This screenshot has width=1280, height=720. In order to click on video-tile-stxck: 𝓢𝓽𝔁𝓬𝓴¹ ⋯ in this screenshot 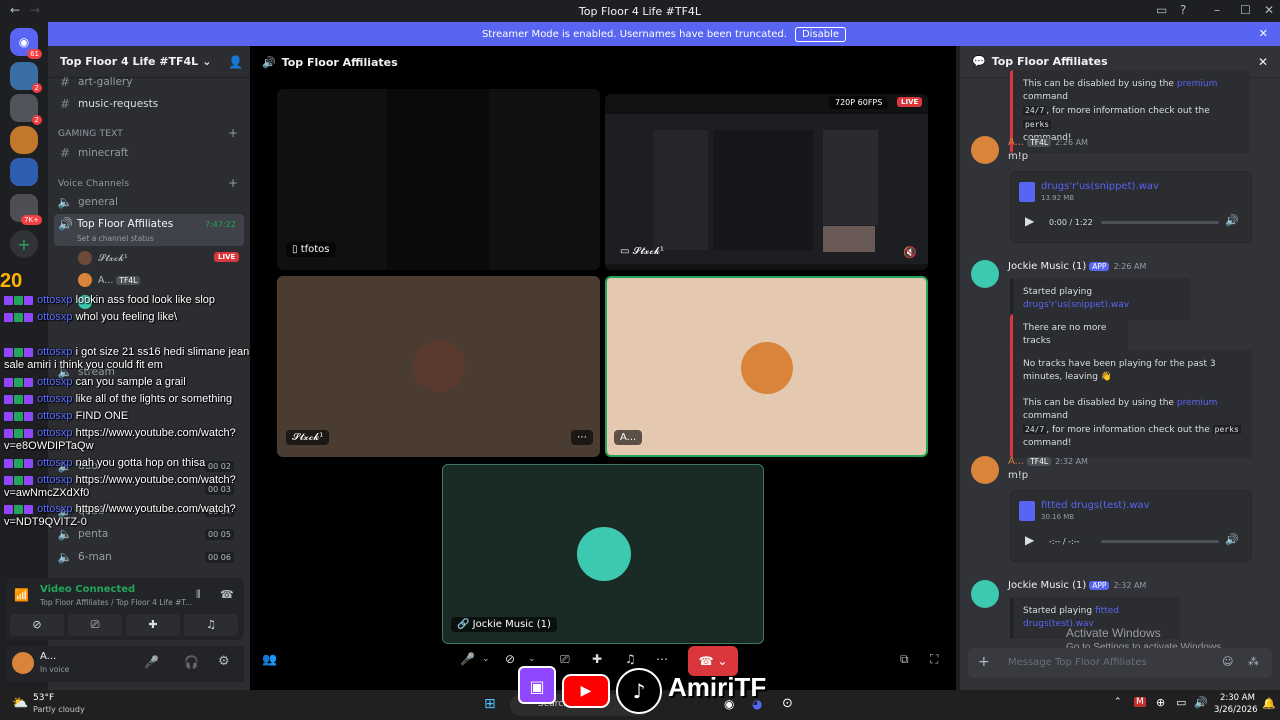, I will do `click(438, 366)`.